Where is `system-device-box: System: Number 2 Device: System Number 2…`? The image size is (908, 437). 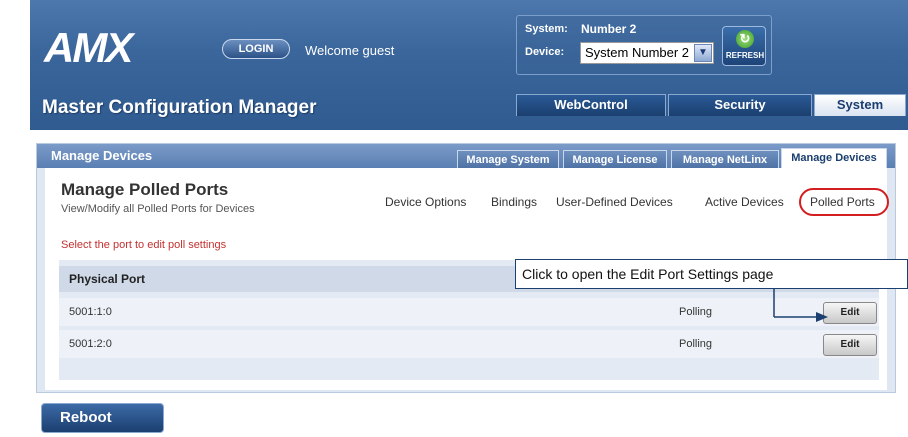
system-device-box: System: Number 2 Device: System Number 2… is located at coordinates (644, 45).